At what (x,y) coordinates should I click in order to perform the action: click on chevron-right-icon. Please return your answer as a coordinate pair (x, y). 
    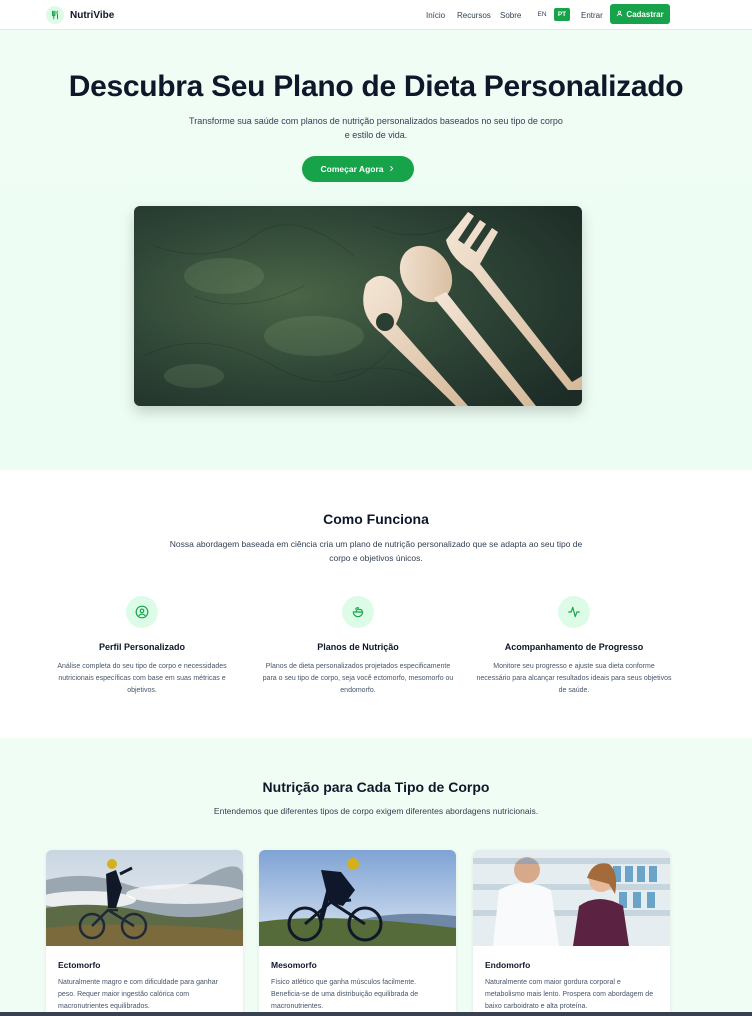
    Looking at the image, I should click on (391, 169).